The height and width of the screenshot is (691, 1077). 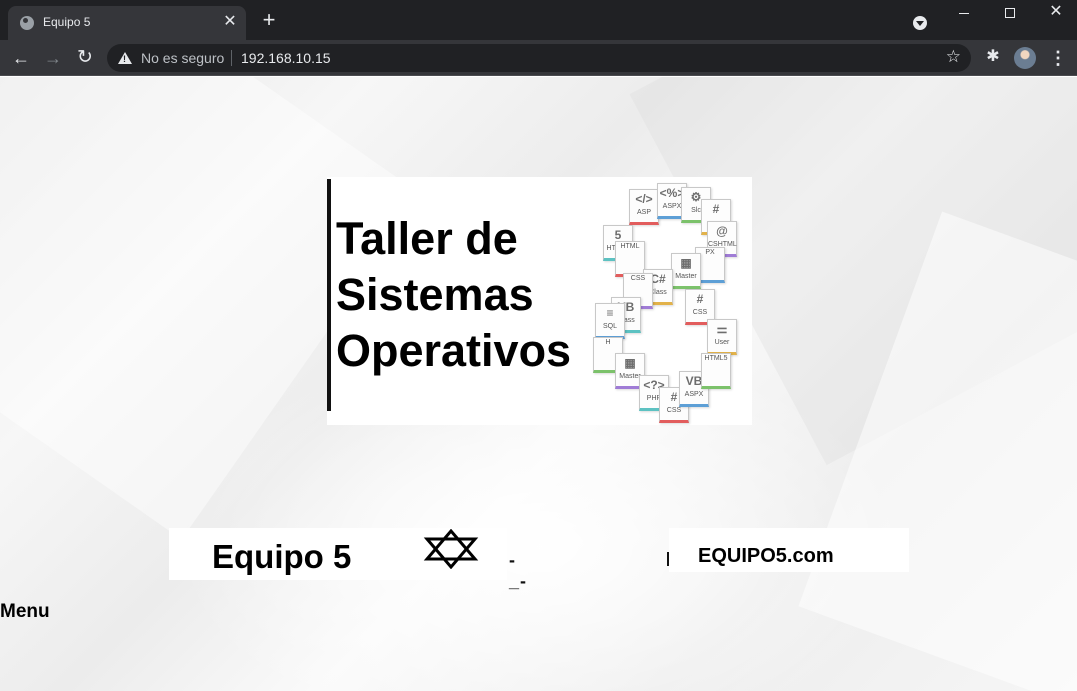 What do you see at coordinates (127, 23) in the screenshot?
I see `browser-tab: Equipo 5 ✕` at bounding box center [127, 23].